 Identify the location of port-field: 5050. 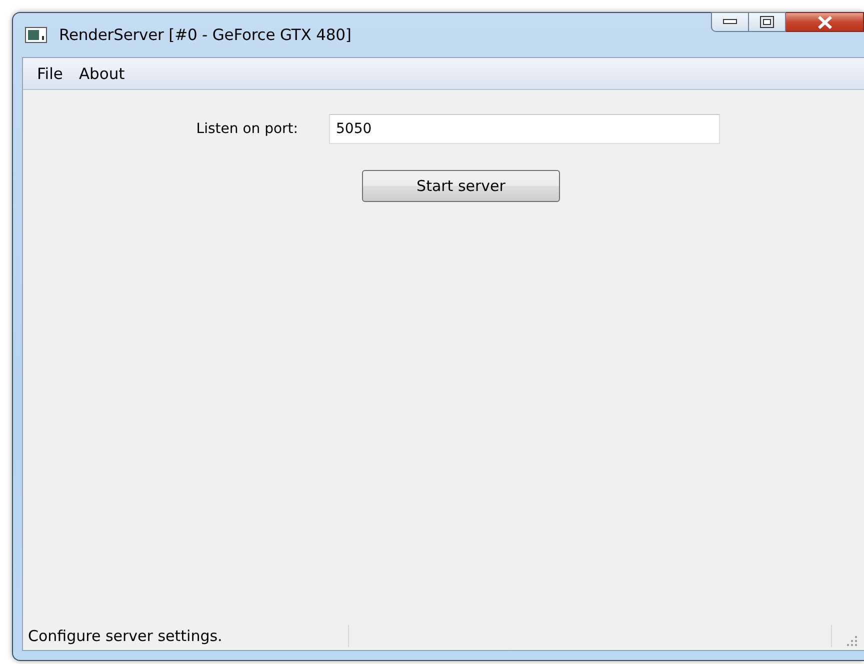
(524, 129).